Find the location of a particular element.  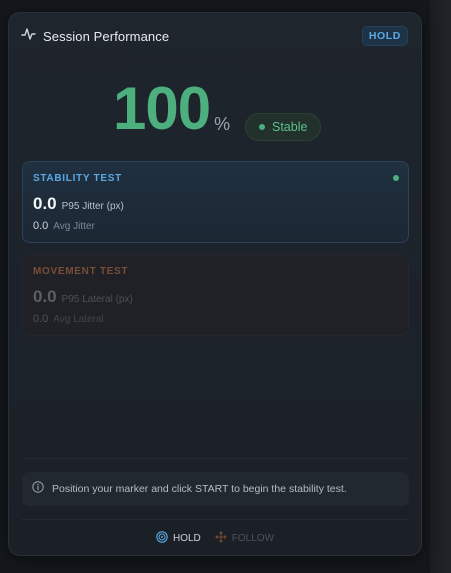

status-dot is located at coordinates (262, 127).